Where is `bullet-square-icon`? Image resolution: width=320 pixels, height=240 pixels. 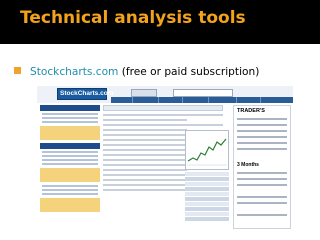 bullet-square-icon is located at coordinates (17, 70).